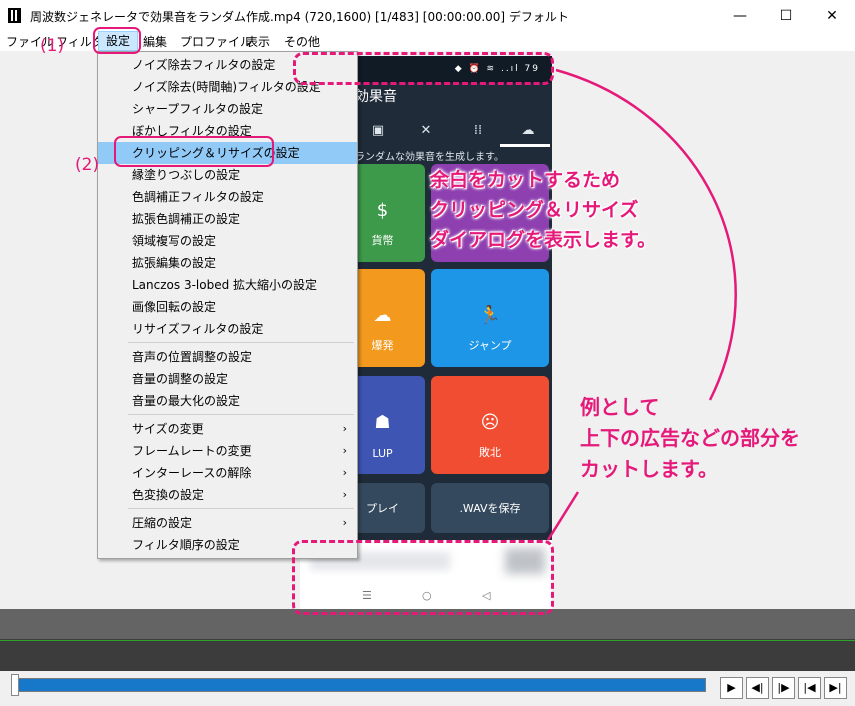 This screenshot has height=706, width=855. I want to click on connector-bottom, so click(563, 516).